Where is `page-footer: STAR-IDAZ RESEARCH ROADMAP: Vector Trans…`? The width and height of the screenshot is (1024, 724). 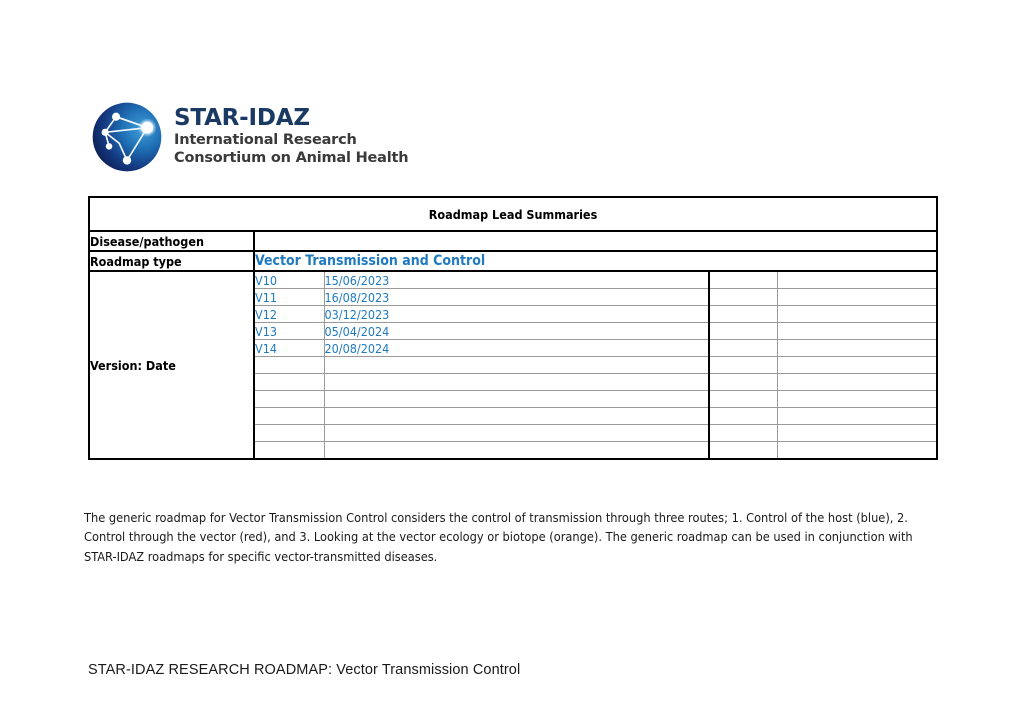
page-footer: STAR-IDAZ RESEARCH ROADMAP: Vector Trans… is located at coordinates (304, 670).